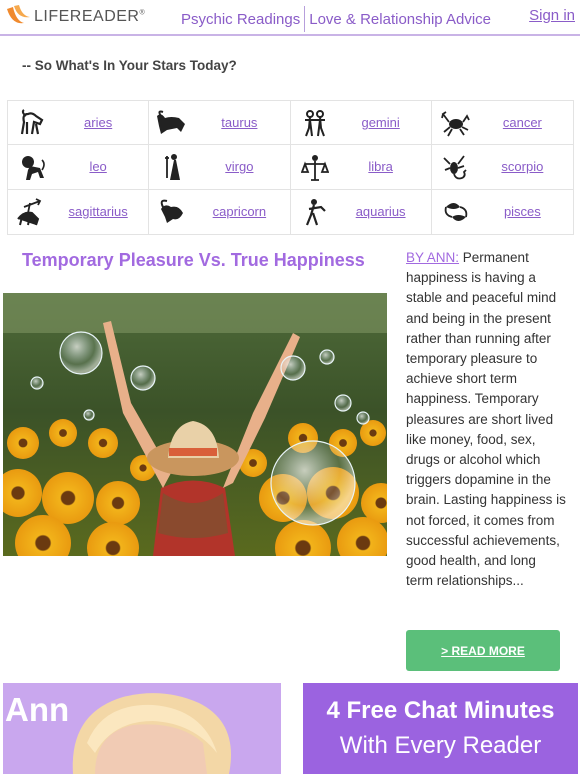  I want to click on zodiac-cell-taurus: taurus, so click(220, 123).